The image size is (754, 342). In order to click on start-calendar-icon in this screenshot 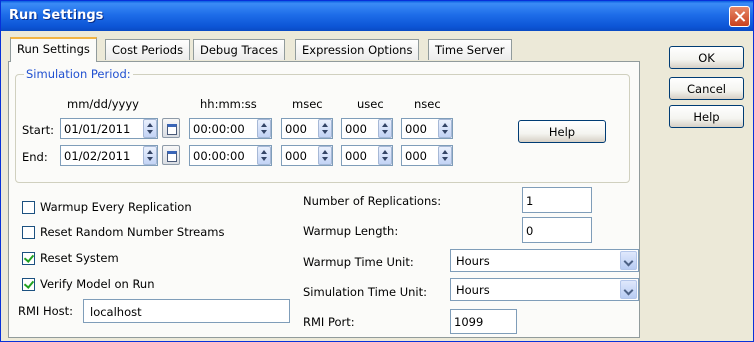, I will do `click(171, 128)`.